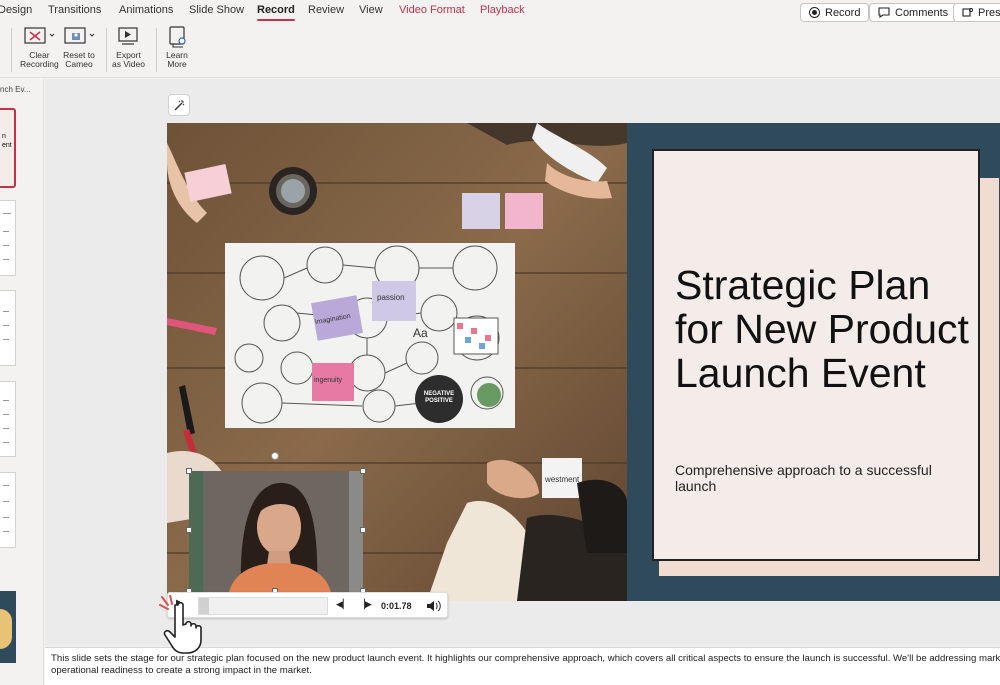  I want to click on note-ingenuity: ingenuity, so click(328, 380).